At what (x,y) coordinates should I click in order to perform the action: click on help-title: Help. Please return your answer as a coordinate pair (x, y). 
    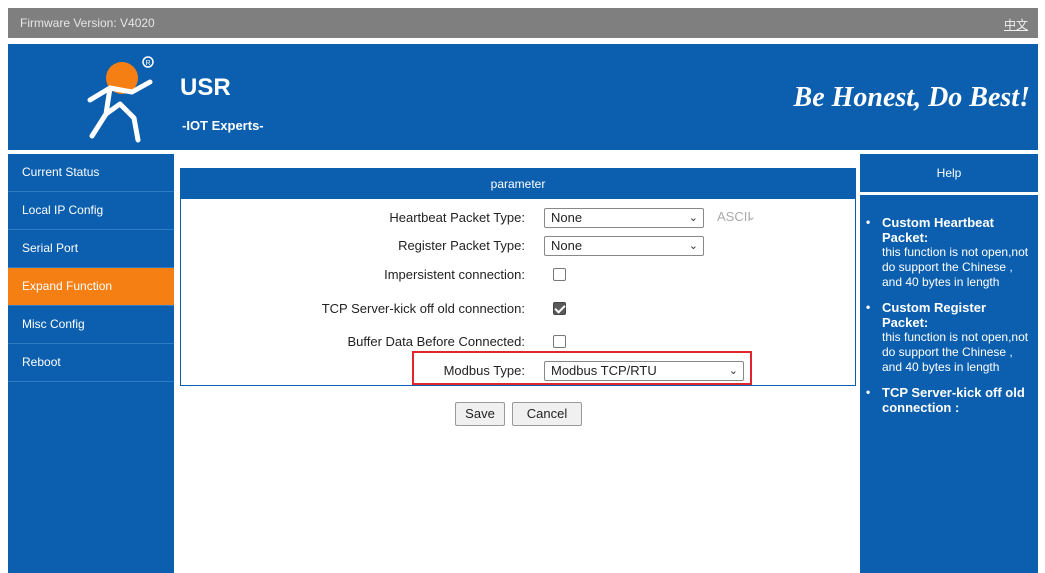
    Looking at the image, I should click on (949, 174).